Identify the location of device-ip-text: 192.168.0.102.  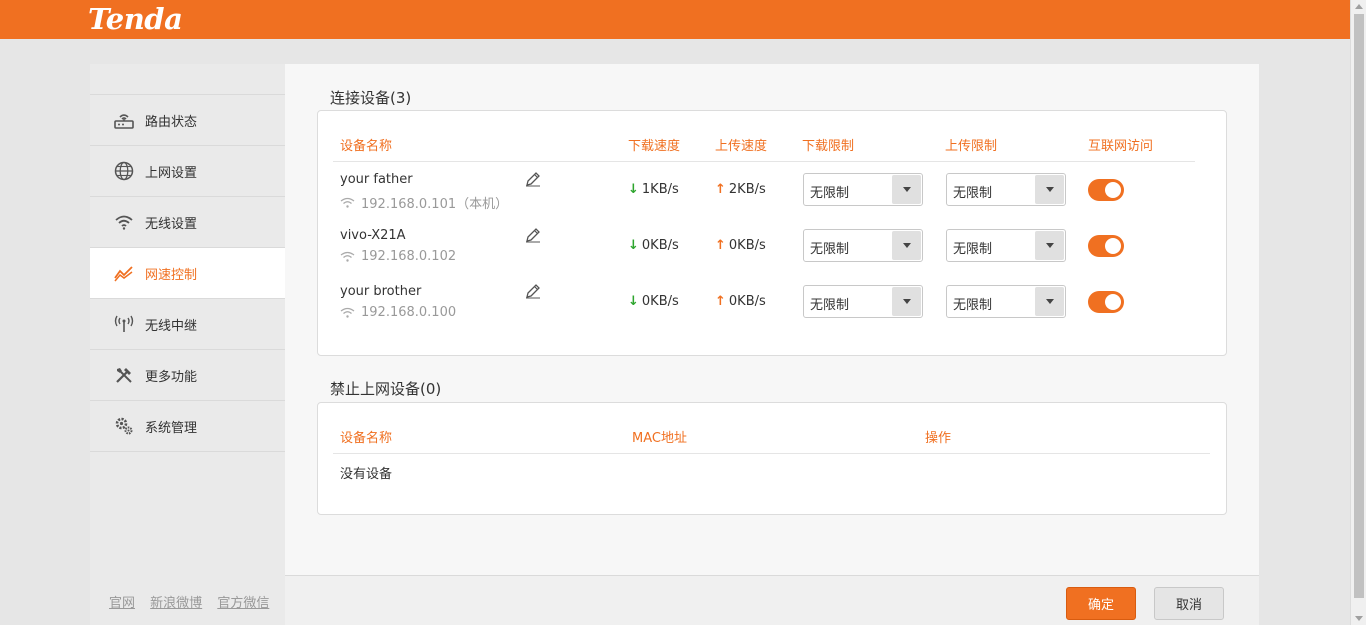
(409, 256).